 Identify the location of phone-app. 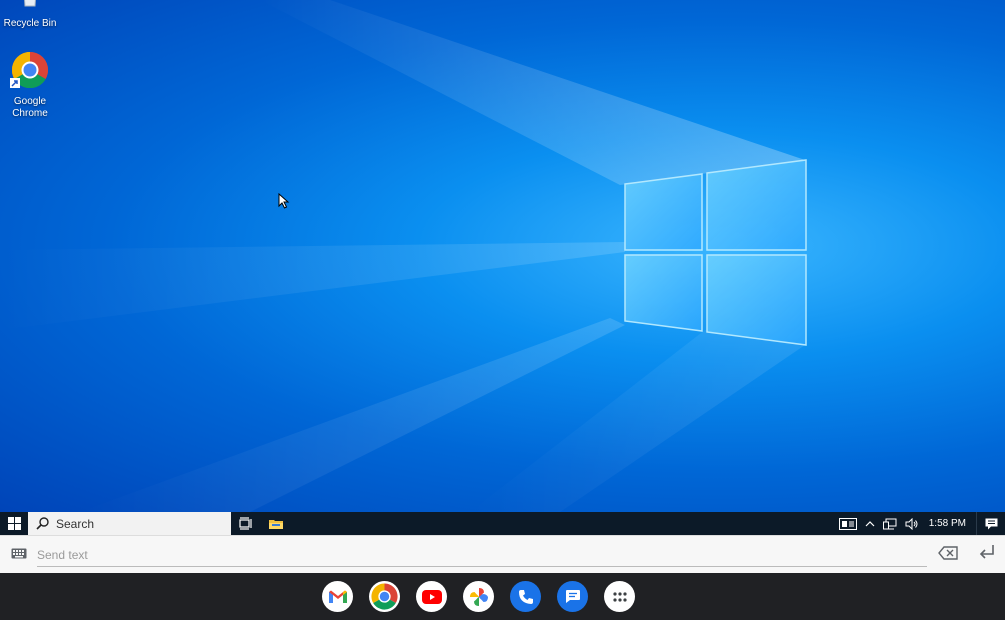
(525, 596).